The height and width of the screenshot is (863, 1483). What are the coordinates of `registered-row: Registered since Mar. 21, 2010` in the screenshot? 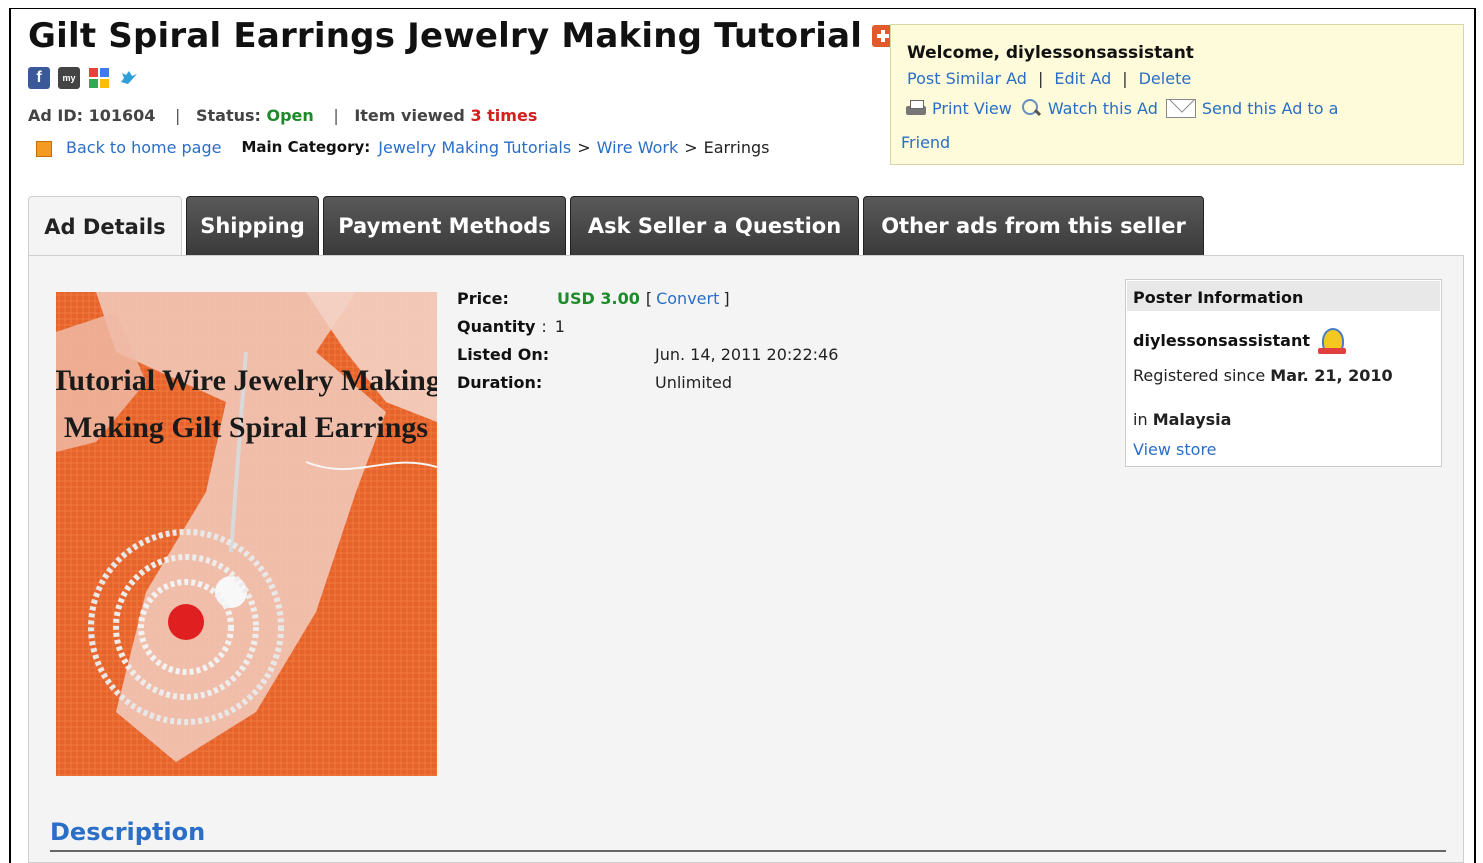 It's located at (1263, 375).